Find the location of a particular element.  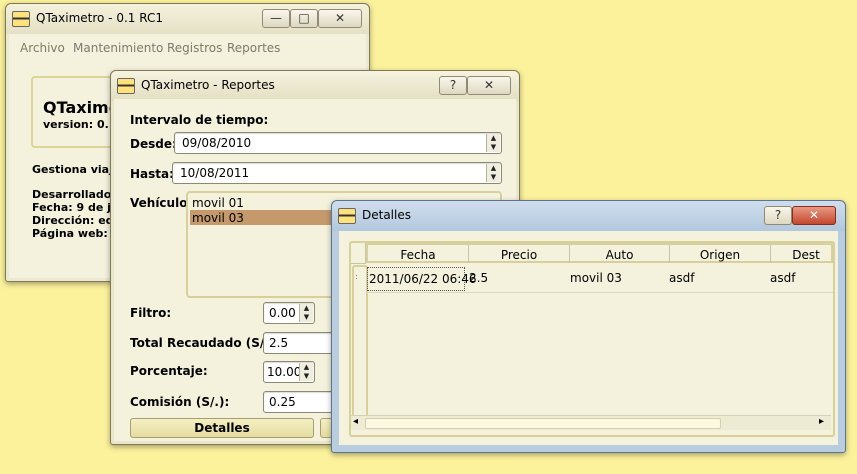

pagina-web-label: Página web: is located at coordinates (70, 233).